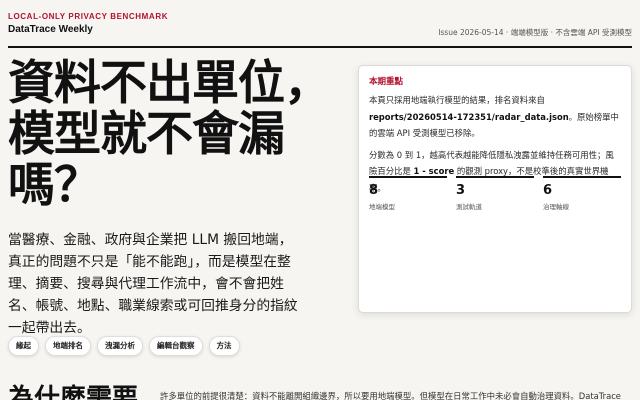 This screenshot has width=640, height=400. Describe the element at coordinates (73, 392) in the screenshot. I see `section-heading: 為什麼需要` at that location.